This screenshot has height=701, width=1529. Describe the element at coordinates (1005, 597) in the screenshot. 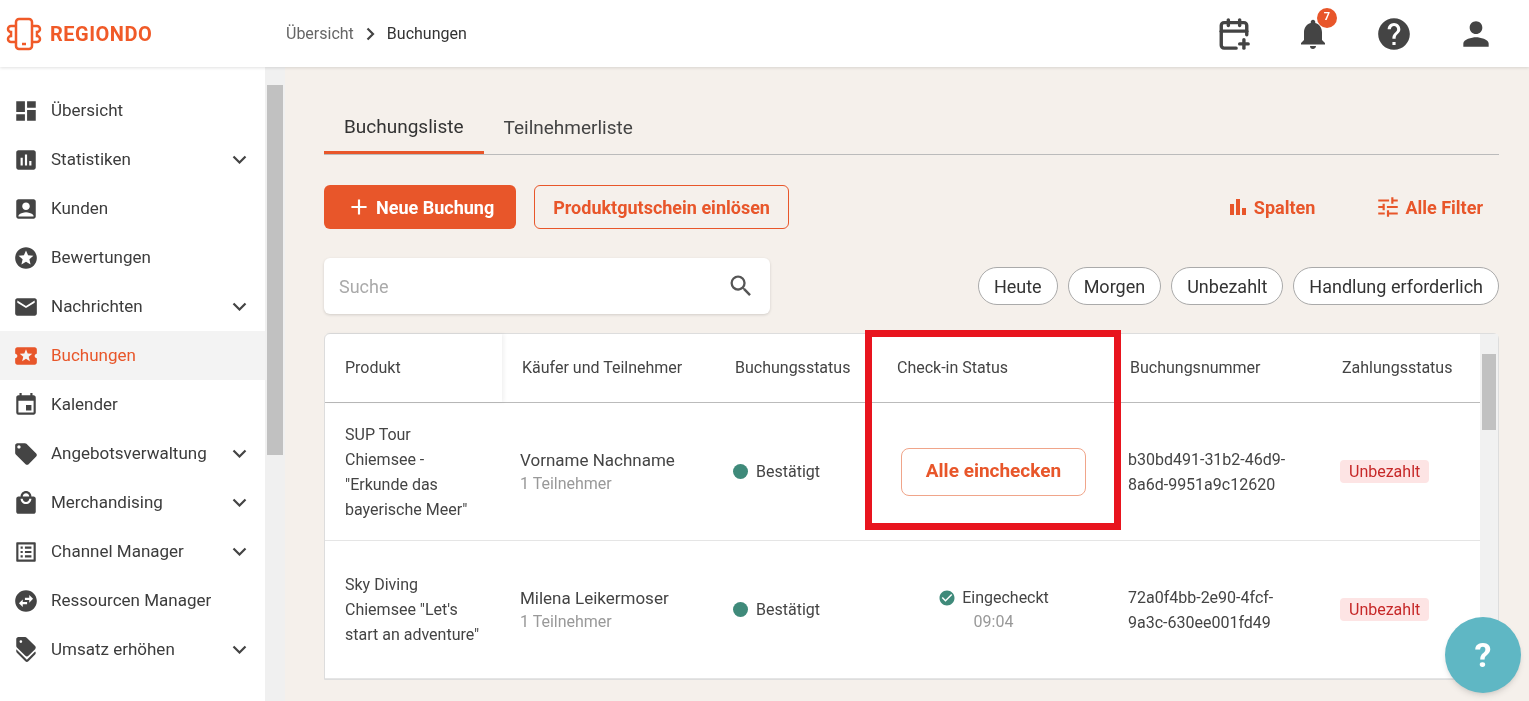

I see `checked-in-label: Eingecheckt` at that location.